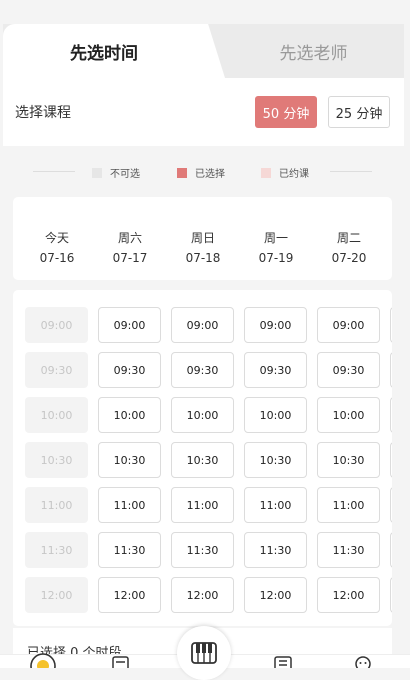  What do you see at coordinates (283, 661) in the screenshot?
I see `schedule-icon` at bounding box center [283, 661].